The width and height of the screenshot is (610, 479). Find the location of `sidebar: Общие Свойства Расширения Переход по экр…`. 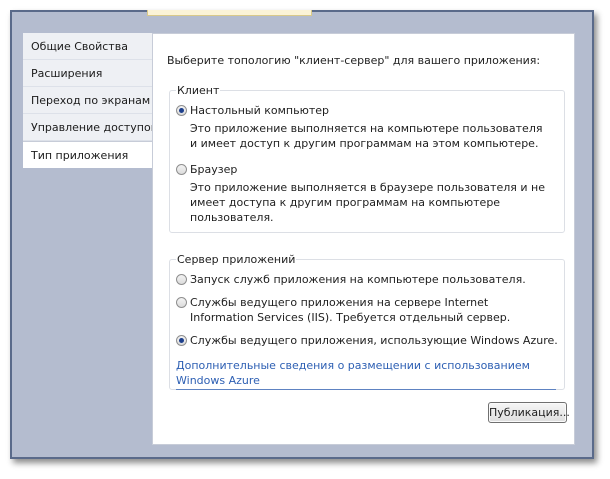

sidebar: Общие Свойства Расширения Переход по экр… is located at coordinates (91, 100).